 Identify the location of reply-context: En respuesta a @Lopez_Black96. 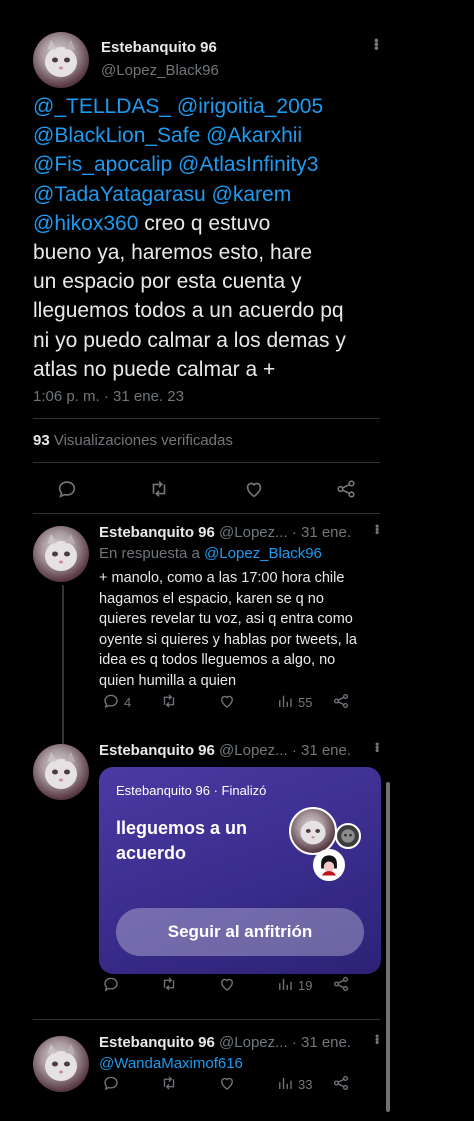
(210, 553).